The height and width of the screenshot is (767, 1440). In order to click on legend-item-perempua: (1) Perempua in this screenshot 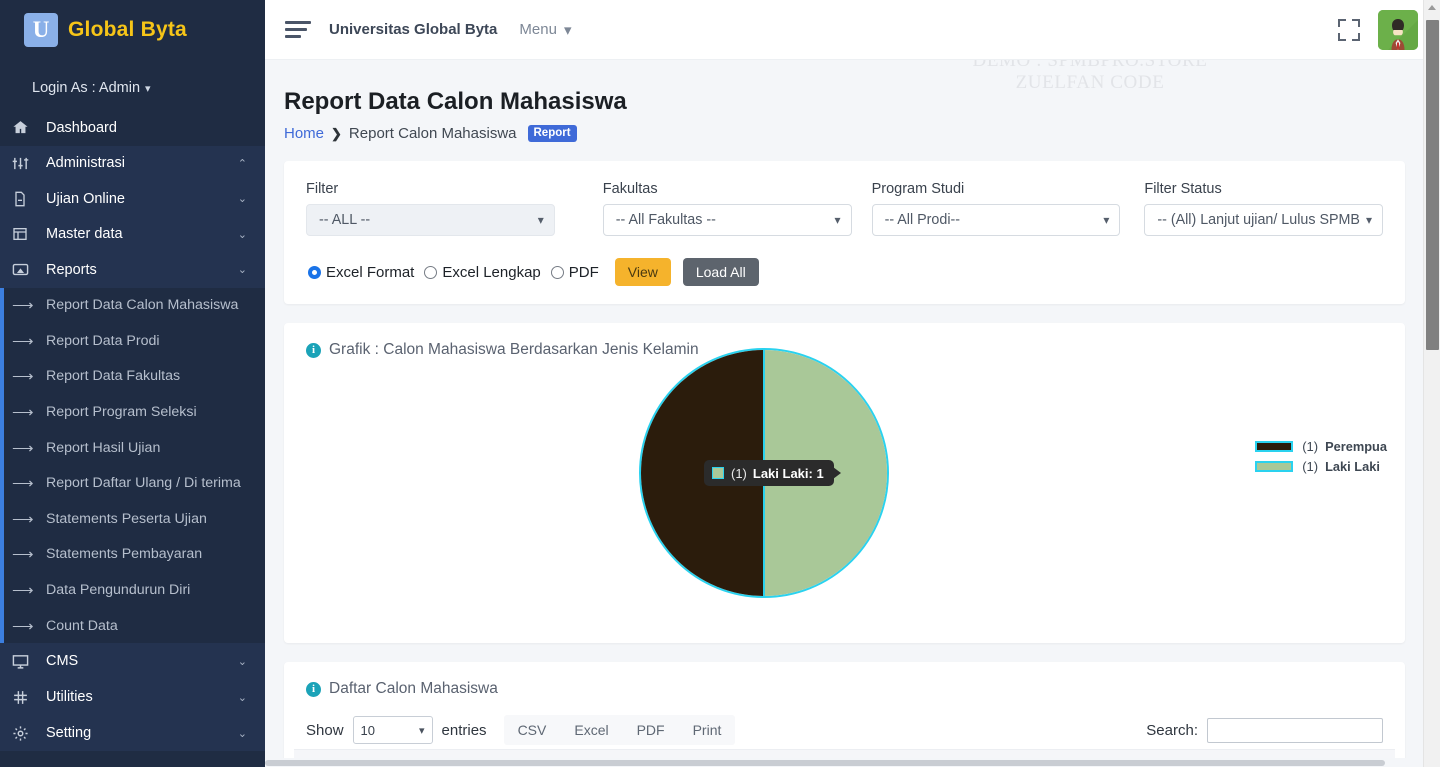, I will do `click(1321, 446)`.